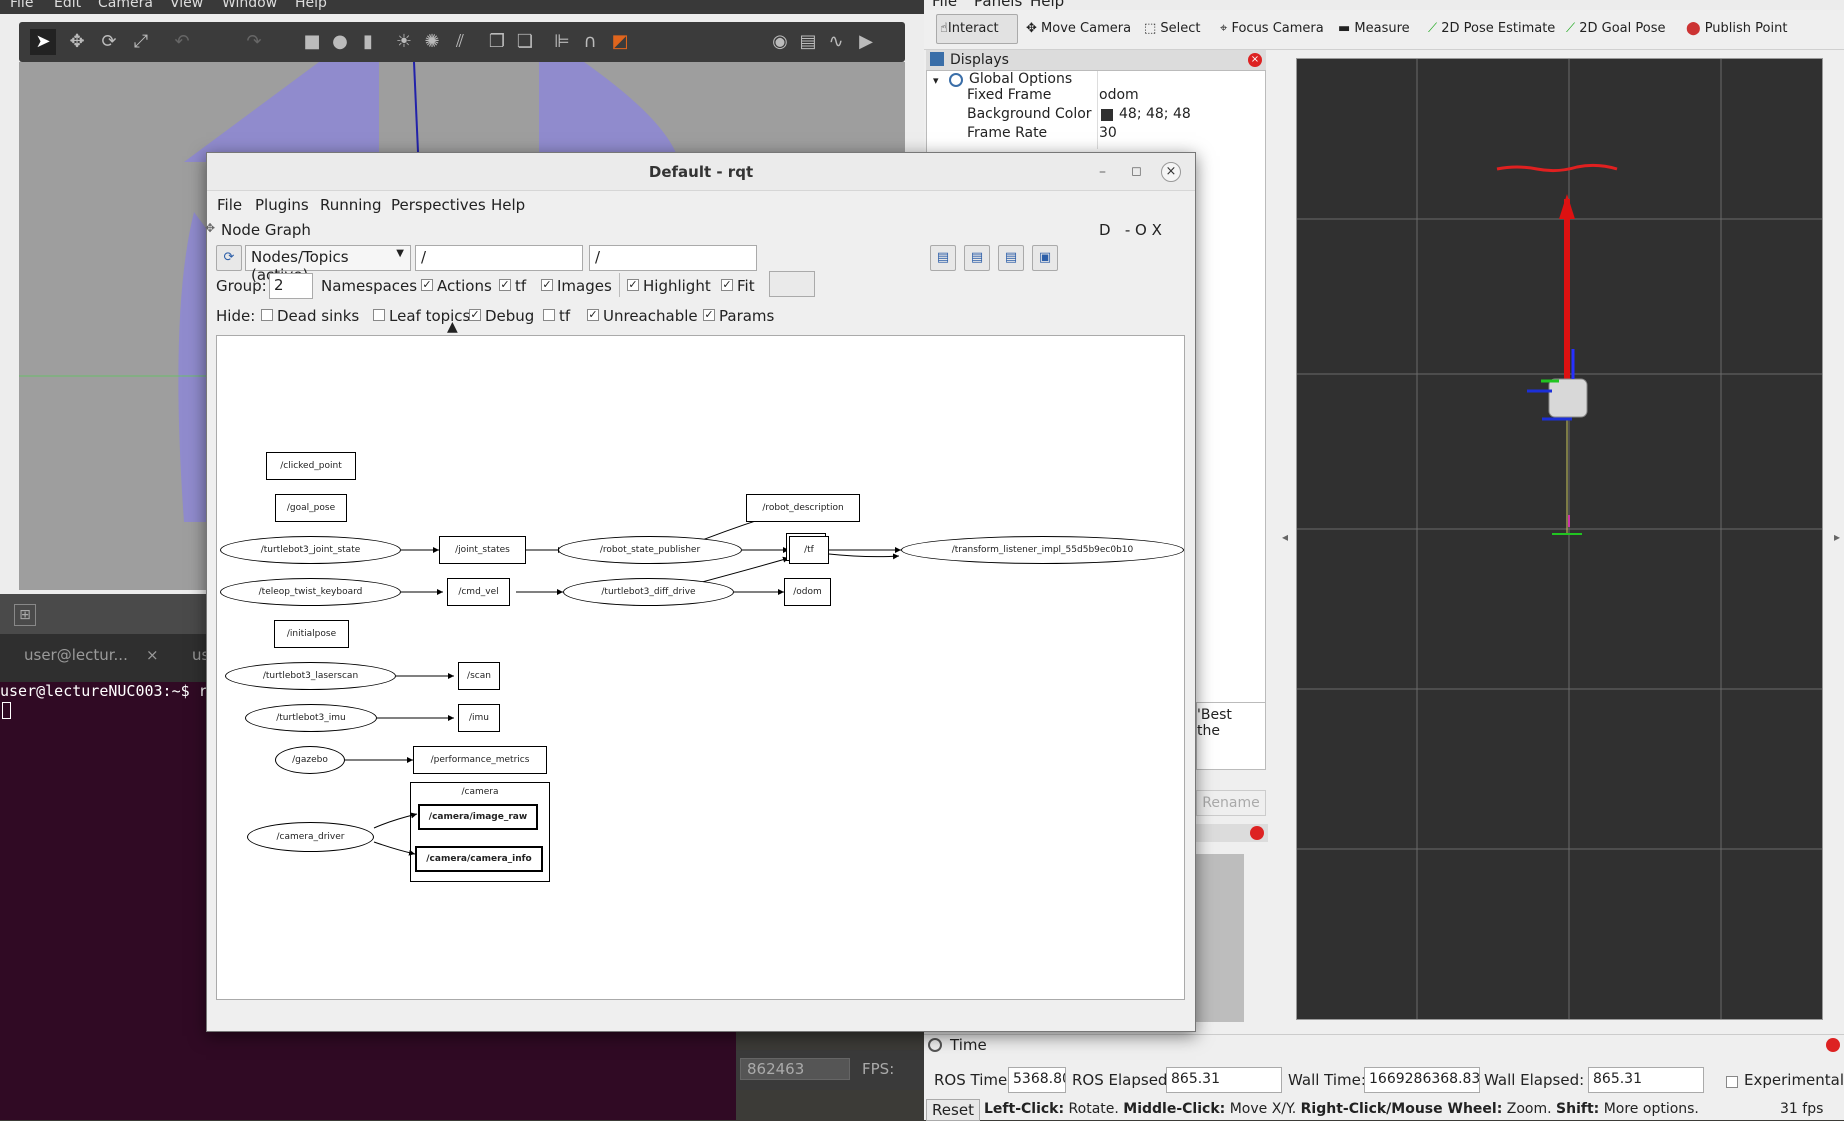 Image resolution: width=1844 pixels, height=1121 pixels. What do you see at coordinates (254, 42) in the screenshot?
I see `redo-icon: ↷` at bounding box center [254, 42].